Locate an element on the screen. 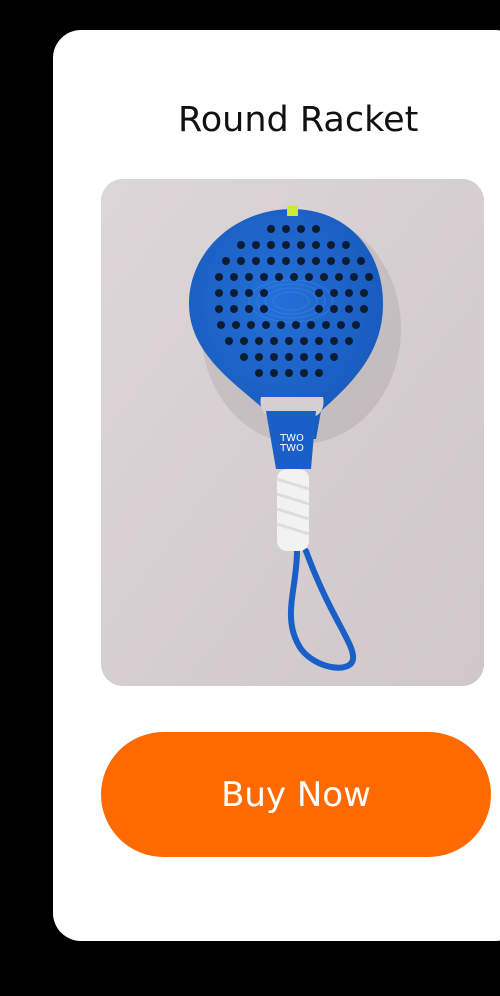  brand-mark-line2: TWO is located at coordinates (291, 448).